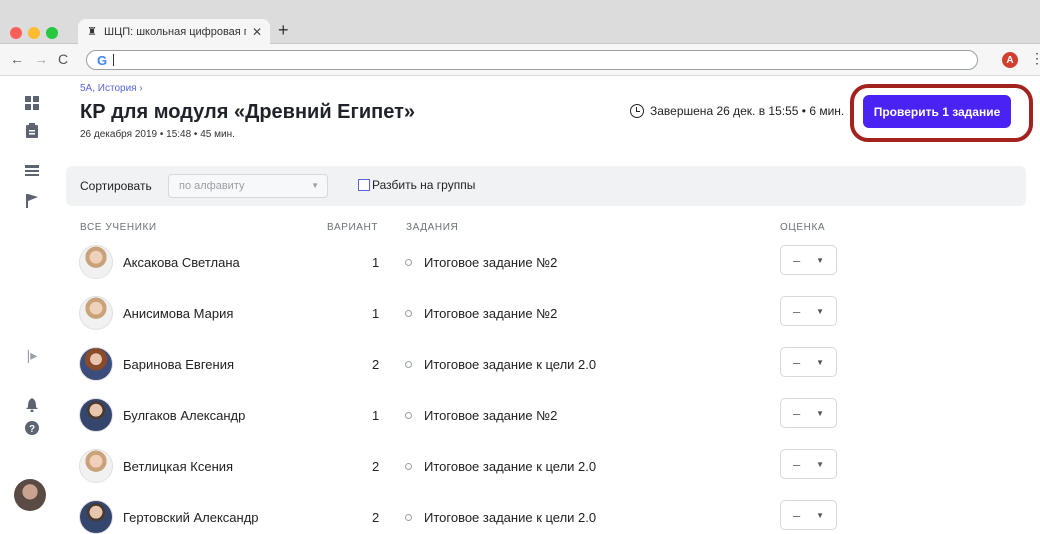 Image resolution: width=1040 pixels, height=534 pixels. What do you see at coordinates (63, 59) in the screenshot?
I see `reload-icon: C` at bounding box center [63, 59].